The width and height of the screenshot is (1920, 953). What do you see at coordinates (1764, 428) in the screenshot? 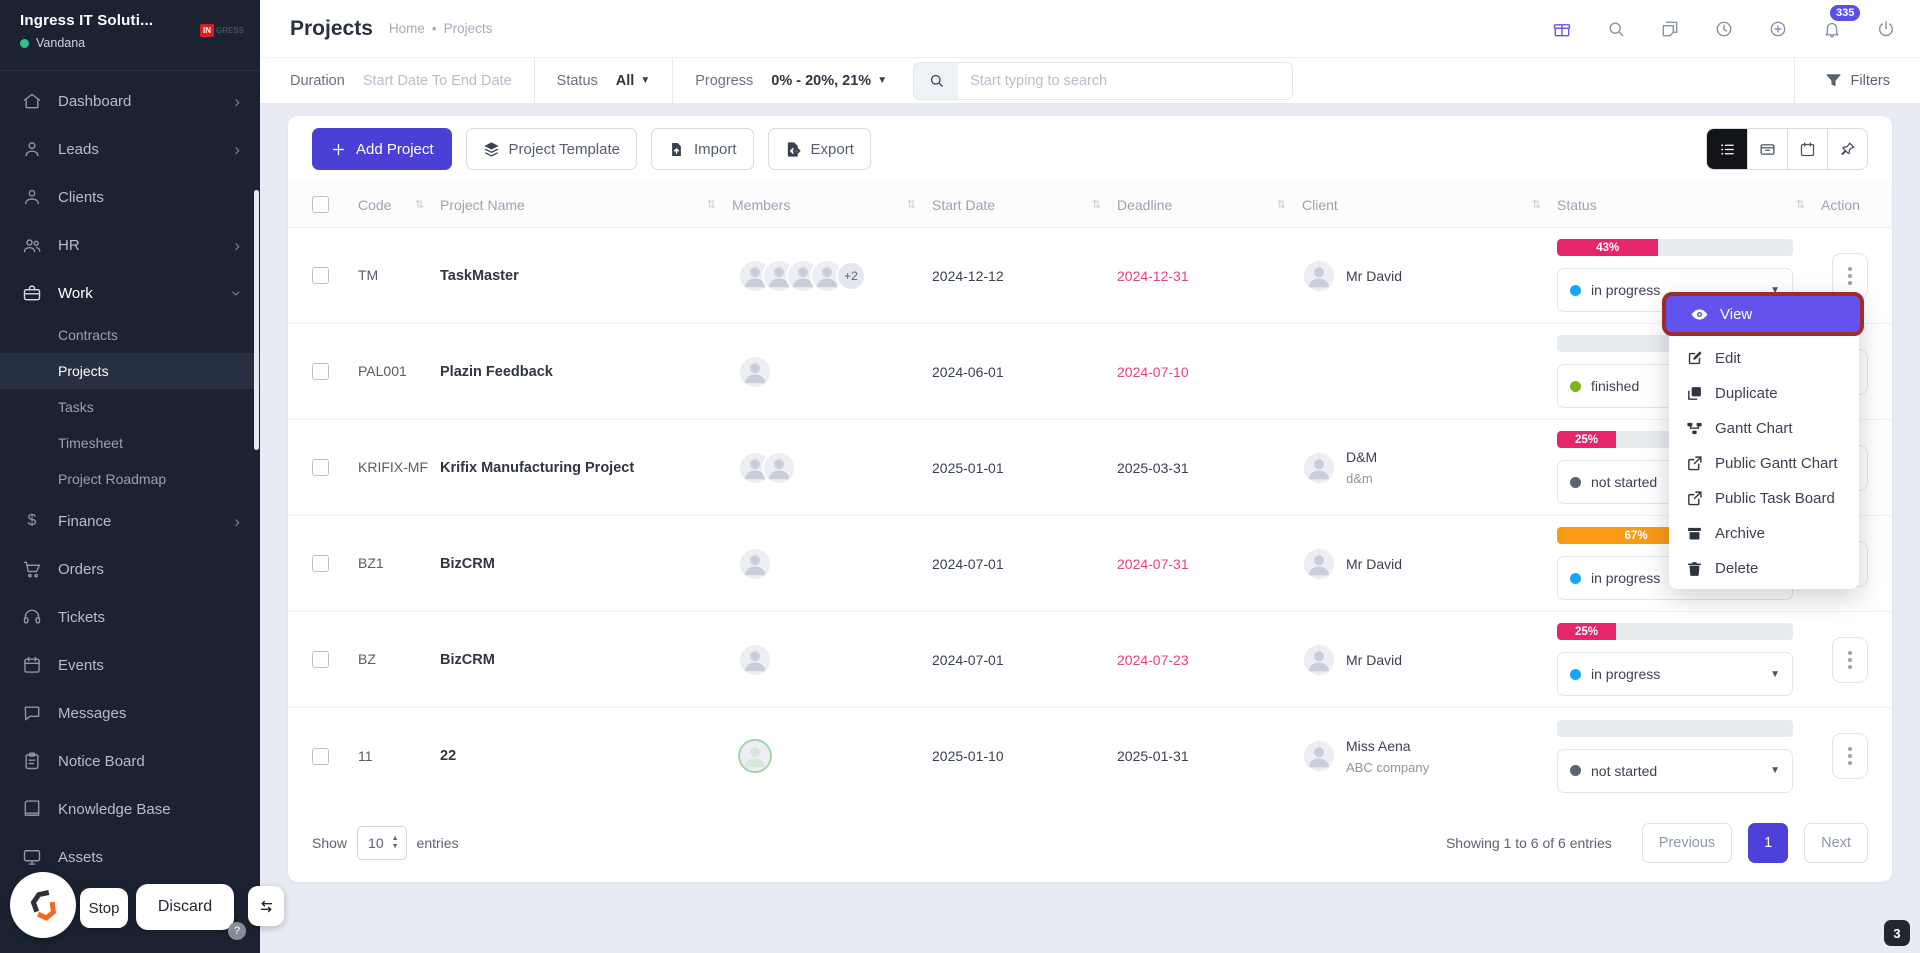
I see `menu-item-gantt-chart: Gantt Chart` at bounding box center [1764, 428].